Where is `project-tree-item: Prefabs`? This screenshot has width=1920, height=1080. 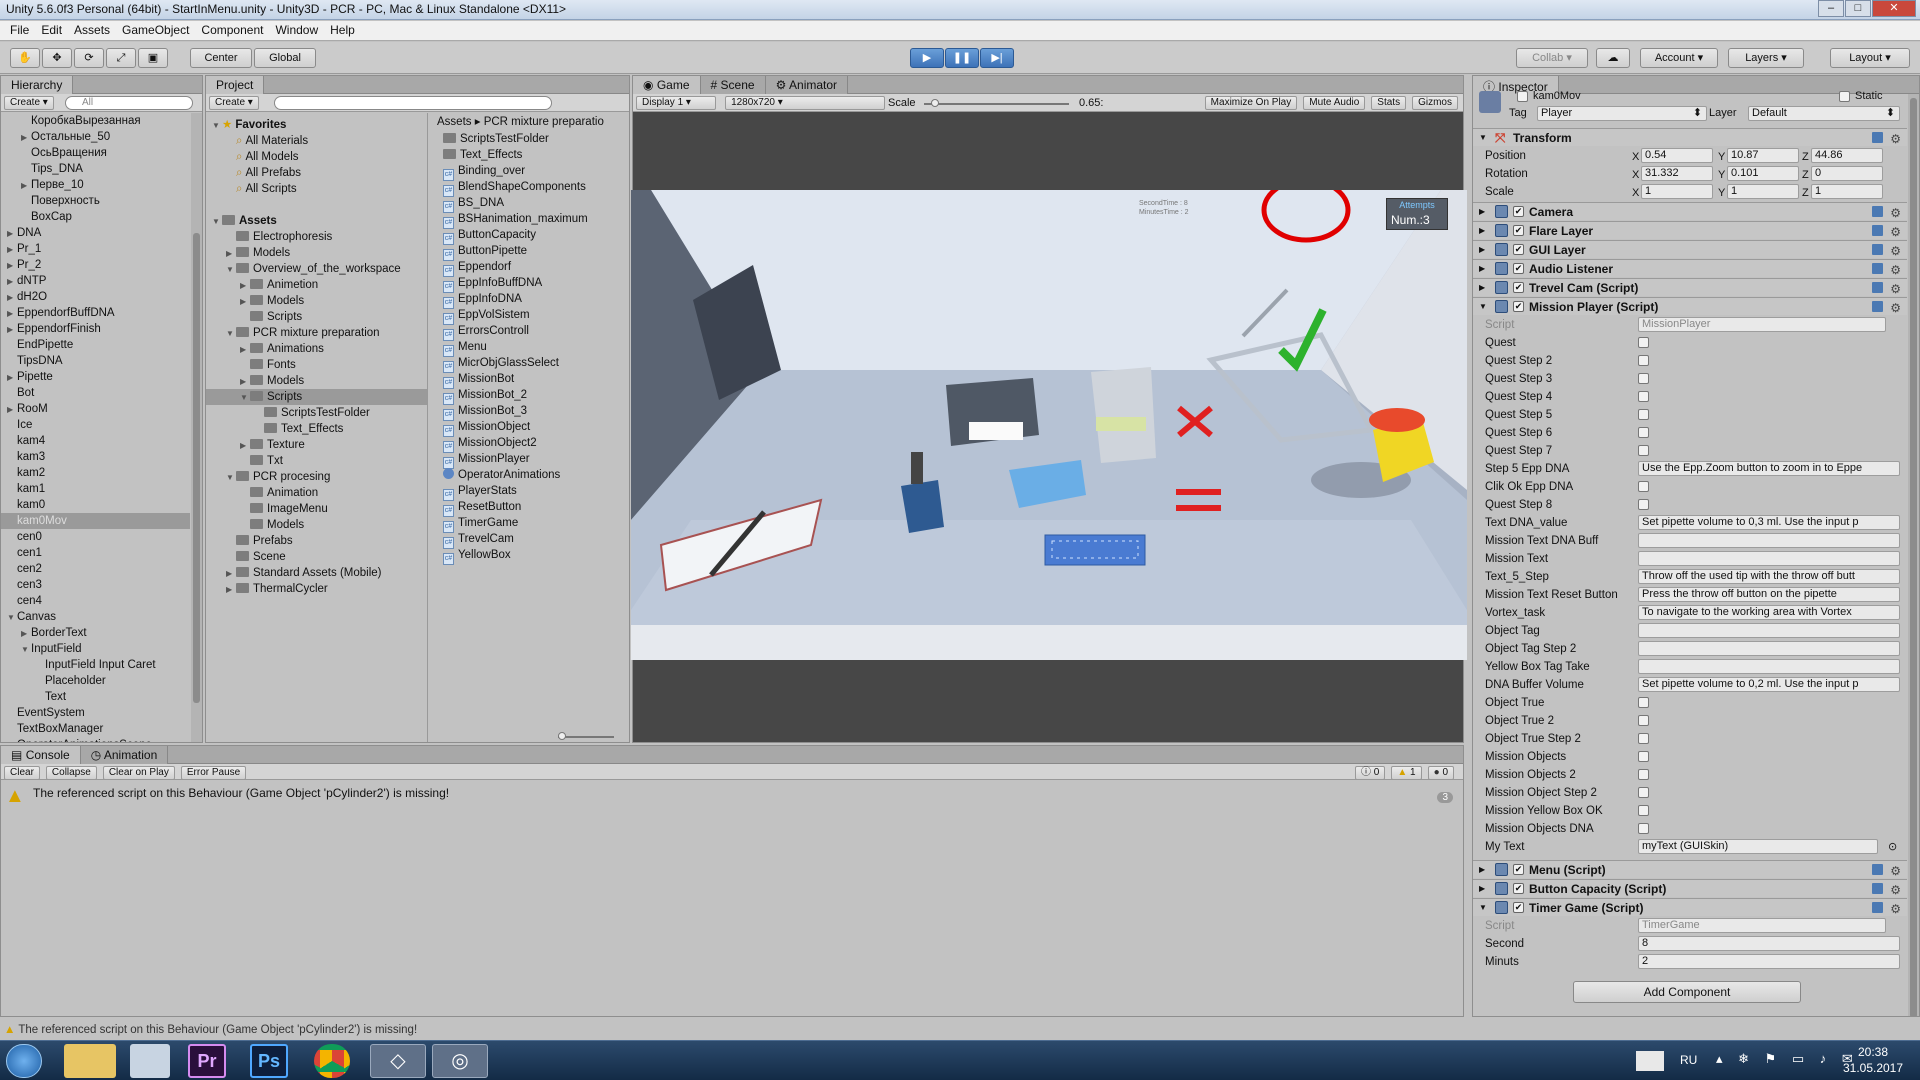
project-tree-item: Prefabs is located at coordinates (316, 541).